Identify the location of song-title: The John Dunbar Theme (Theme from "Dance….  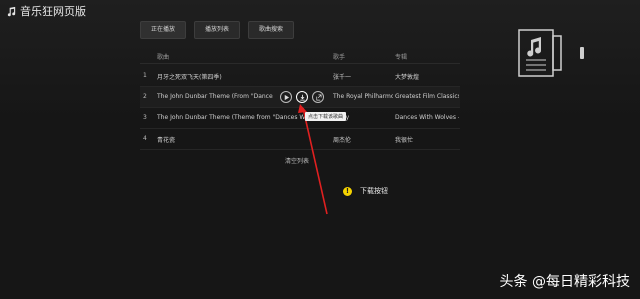
(232, 117).